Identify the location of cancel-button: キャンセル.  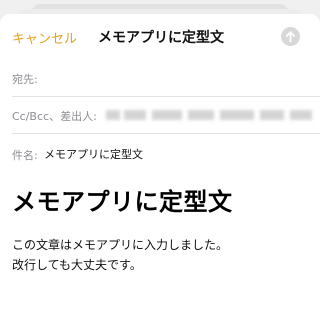
(44, 37).